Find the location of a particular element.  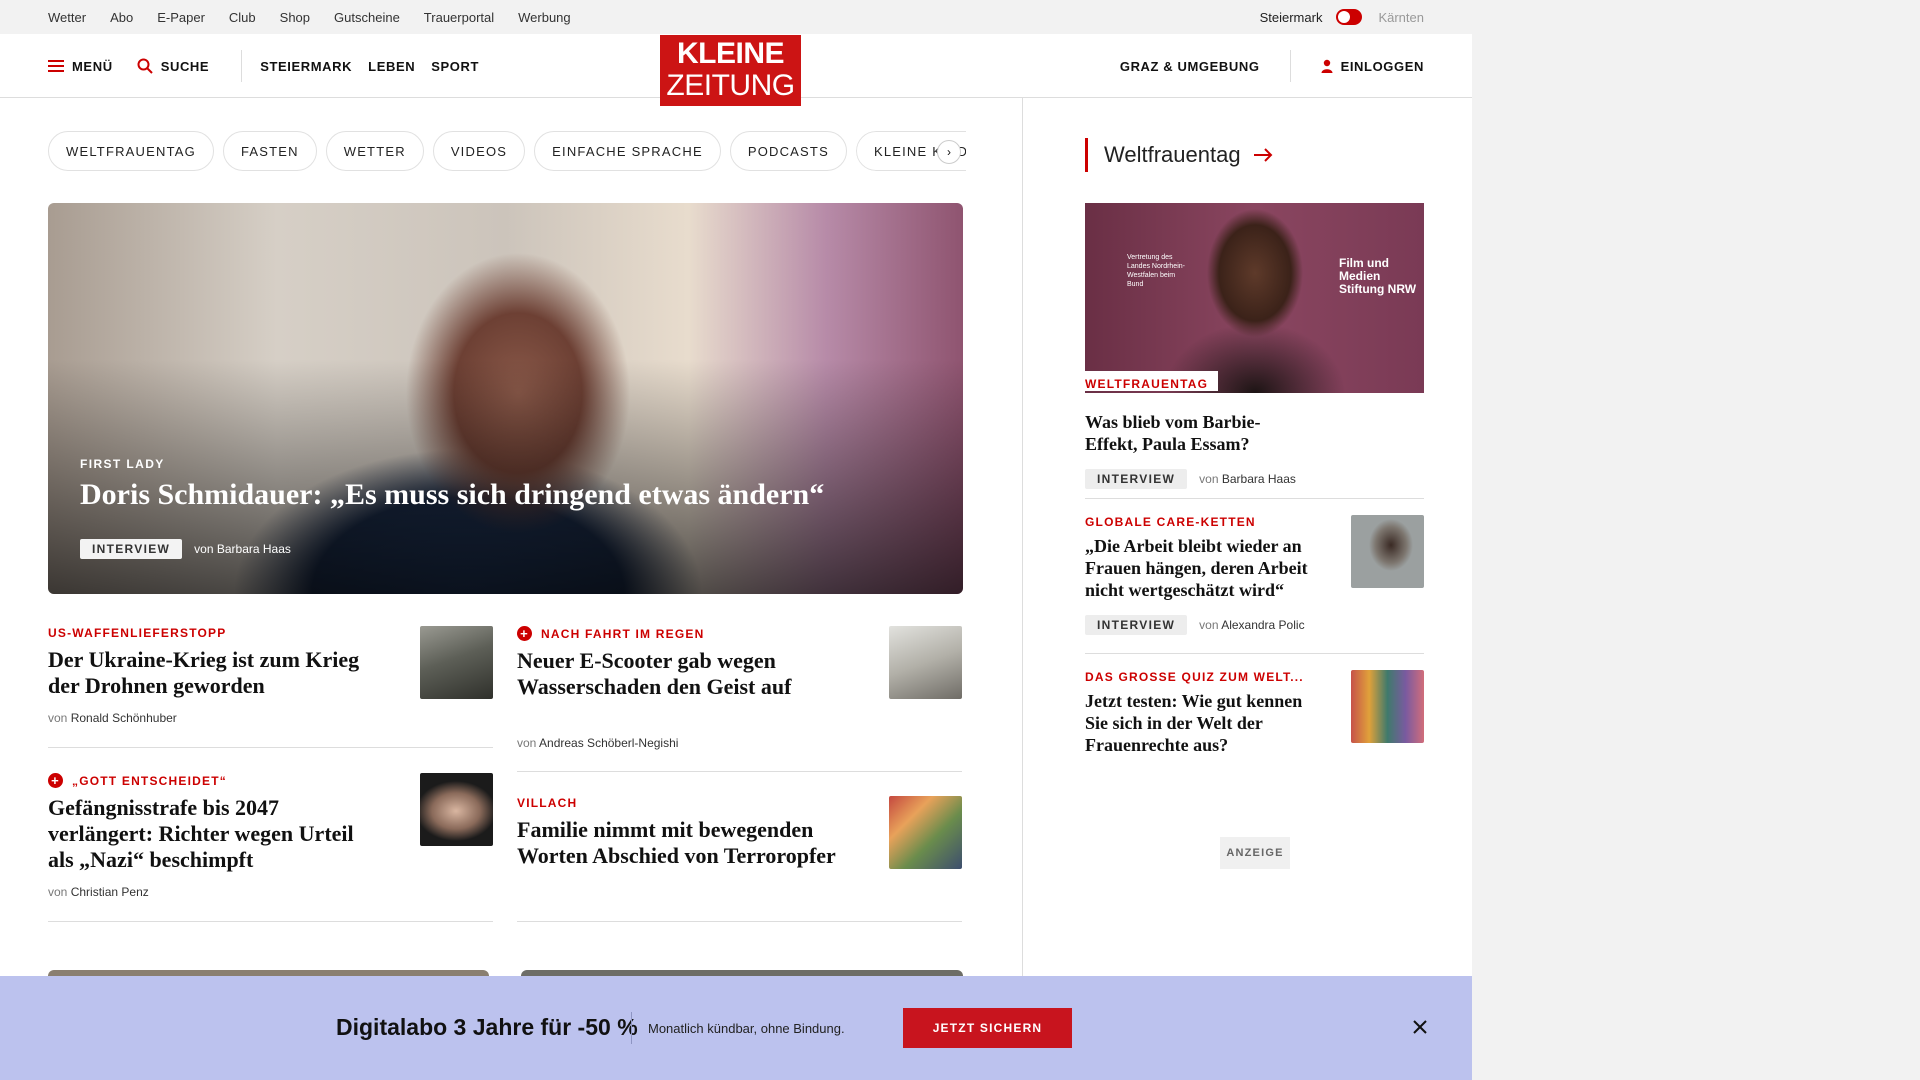

sidebar-heading: Weltfrauentag is located at coordinates (1179, 155).